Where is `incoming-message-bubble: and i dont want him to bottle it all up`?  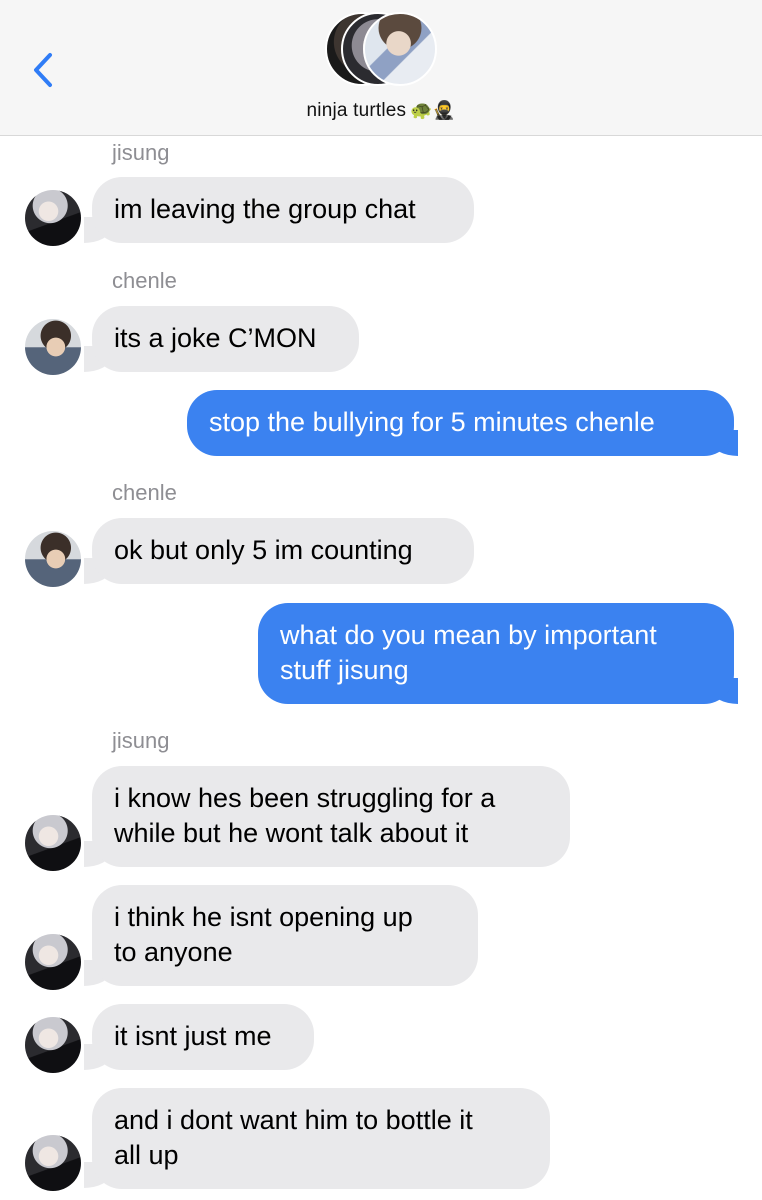
incoming-message-bubble: and i dont want him to bottle it all up is located at coordinates (321, 1138).